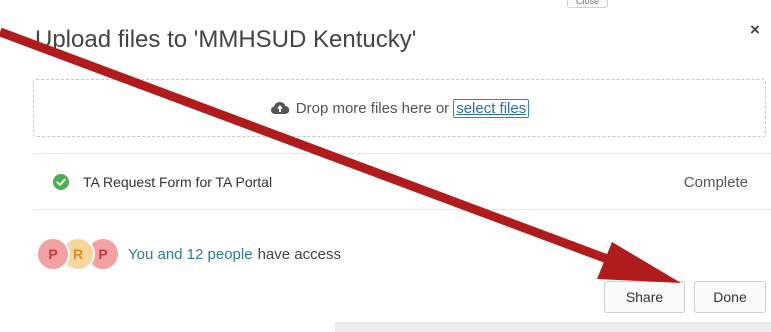 This screenshot has height=332, width=771. Describe the element at coordinates (644, 297) in the screenshot. I see `share-button: Share` at that location.